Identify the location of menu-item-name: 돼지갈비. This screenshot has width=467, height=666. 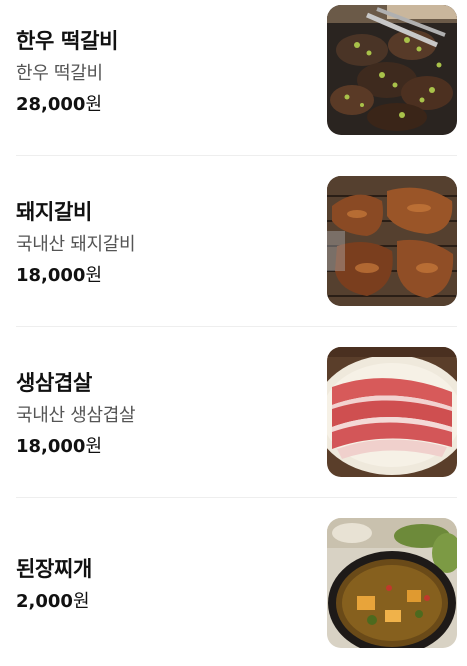
(54, 212).